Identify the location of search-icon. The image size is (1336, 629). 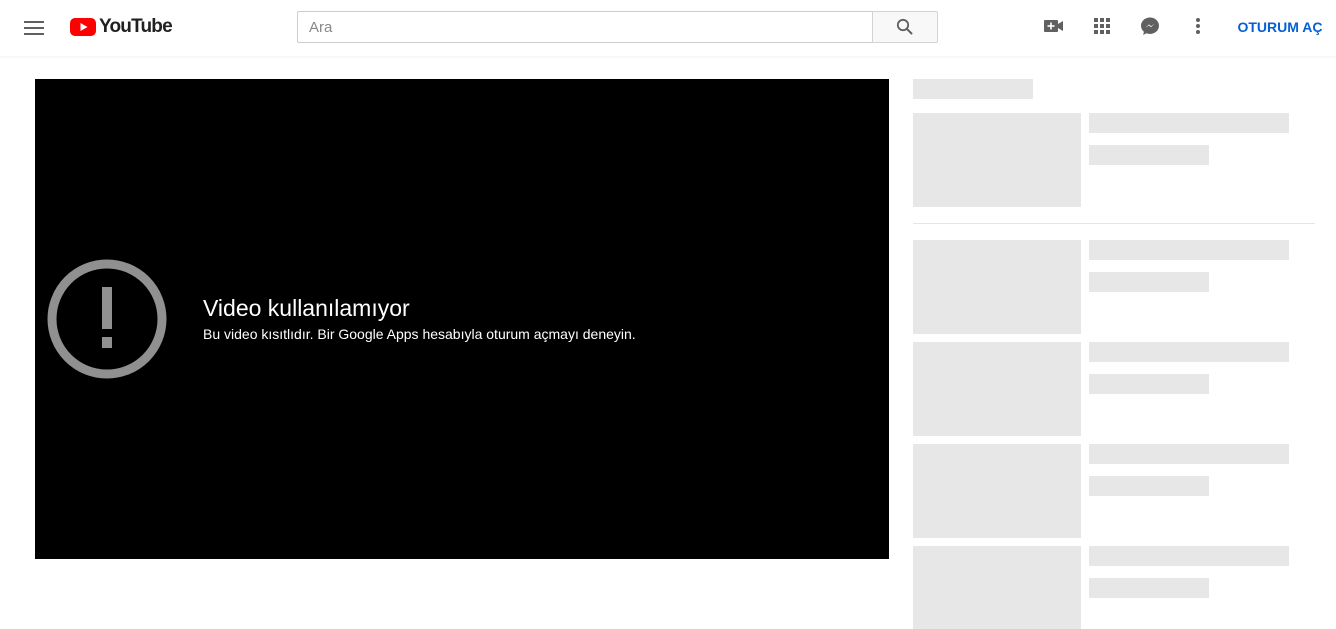
(904, 26).